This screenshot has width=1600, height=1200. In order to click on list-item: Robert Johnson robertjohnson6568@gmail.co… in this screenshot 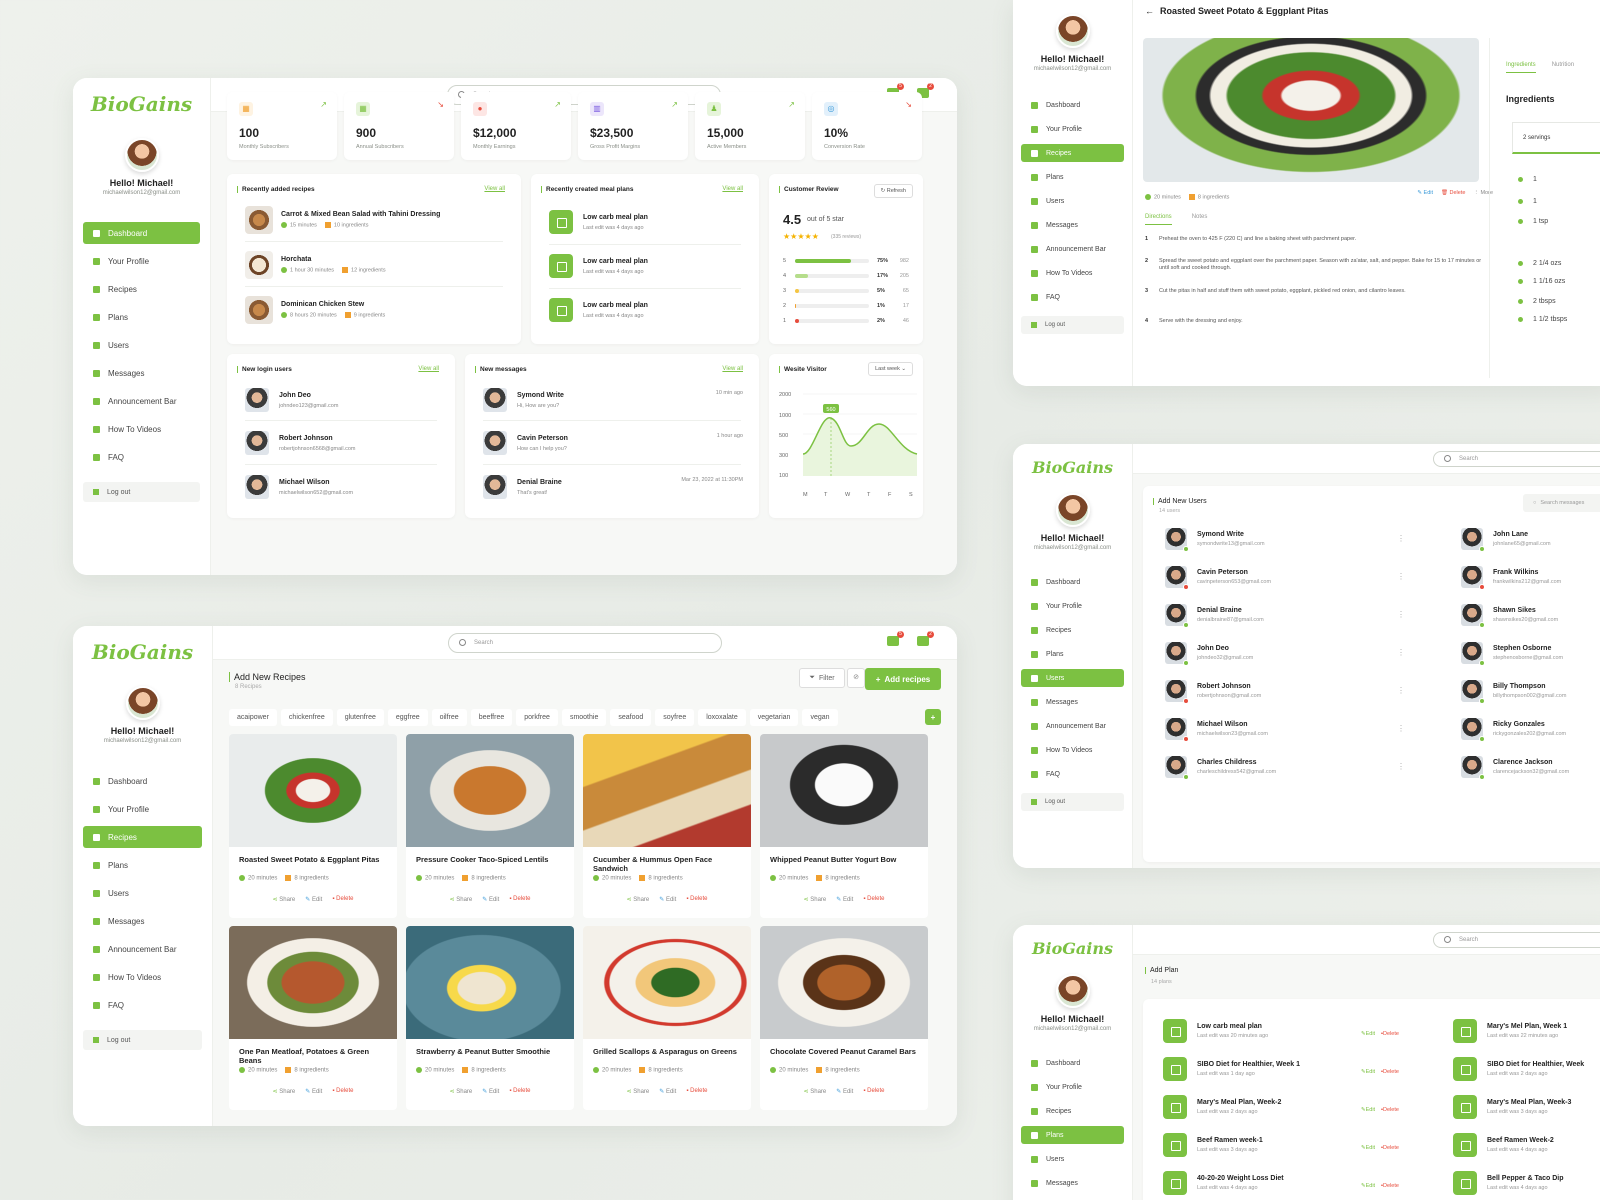, I will do `click(300, 443)`.